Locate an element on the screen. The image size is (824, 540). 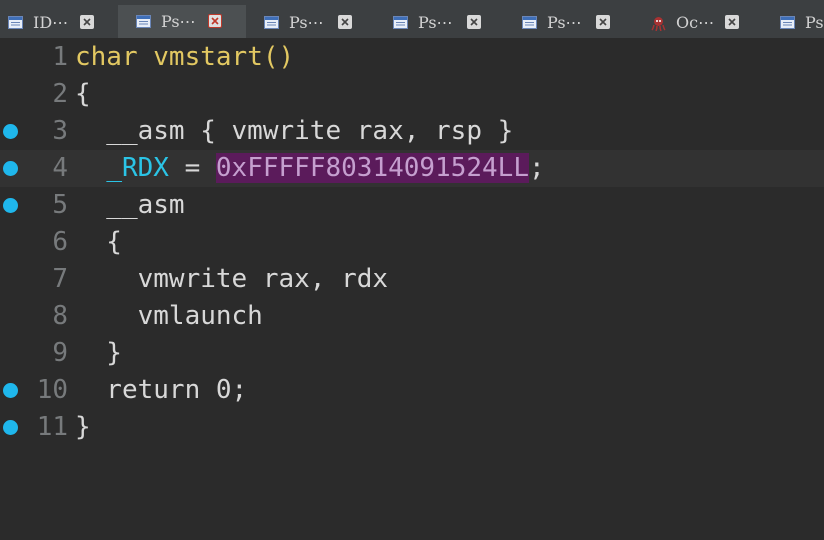
line-number: 7 is located at coordinates (60, 279).